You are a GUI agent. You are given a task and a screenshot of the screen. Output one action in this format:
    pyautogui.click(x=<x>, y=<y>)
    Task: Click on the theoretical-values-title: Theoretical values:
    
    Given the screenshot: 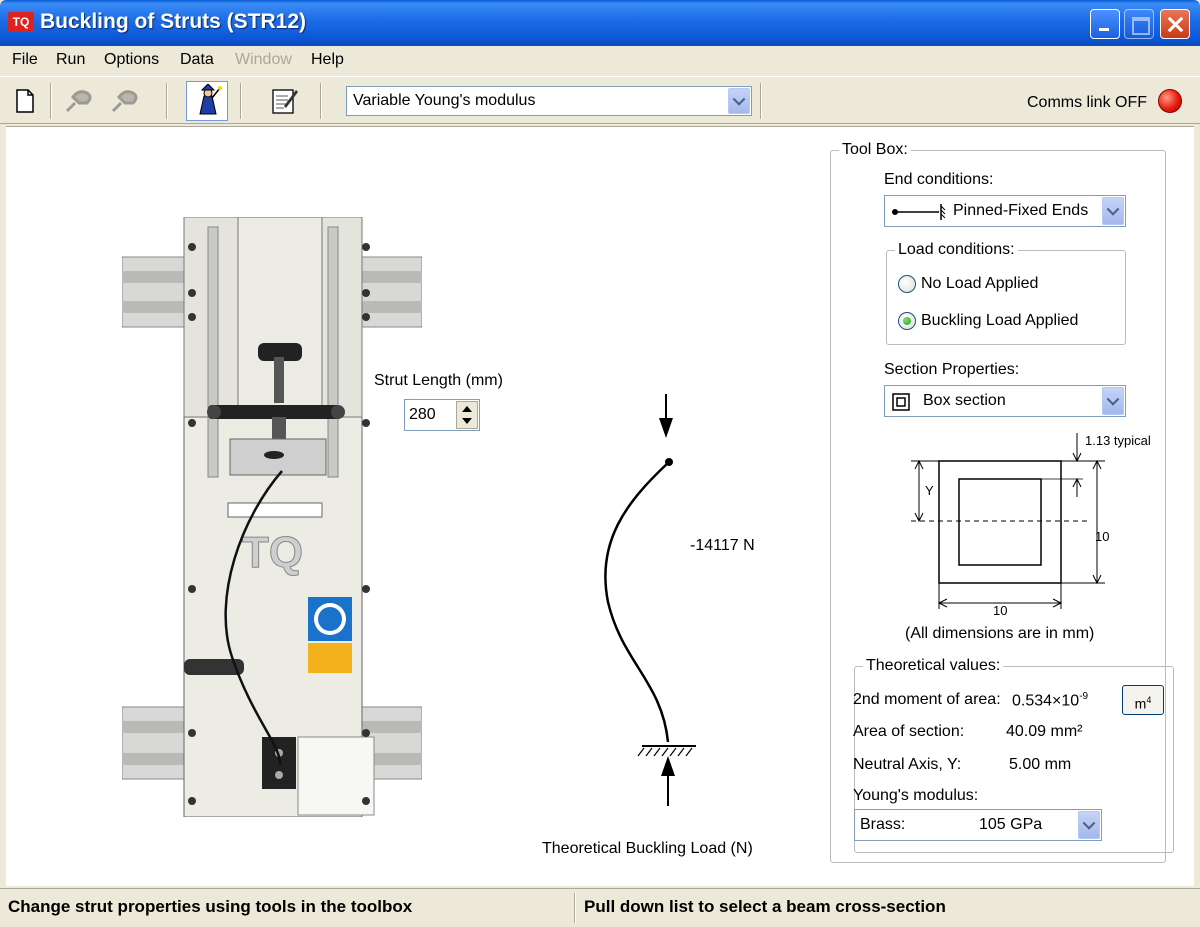 What is the action you would take?
    pyautogui.click(x=933, y=665)
    